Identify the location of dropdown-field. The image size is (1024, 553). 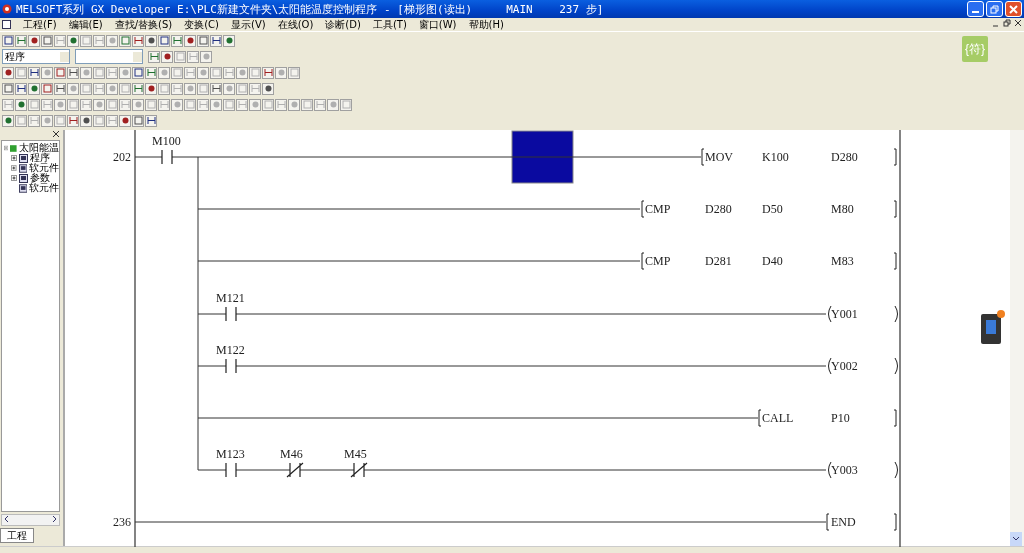
(109, 56).